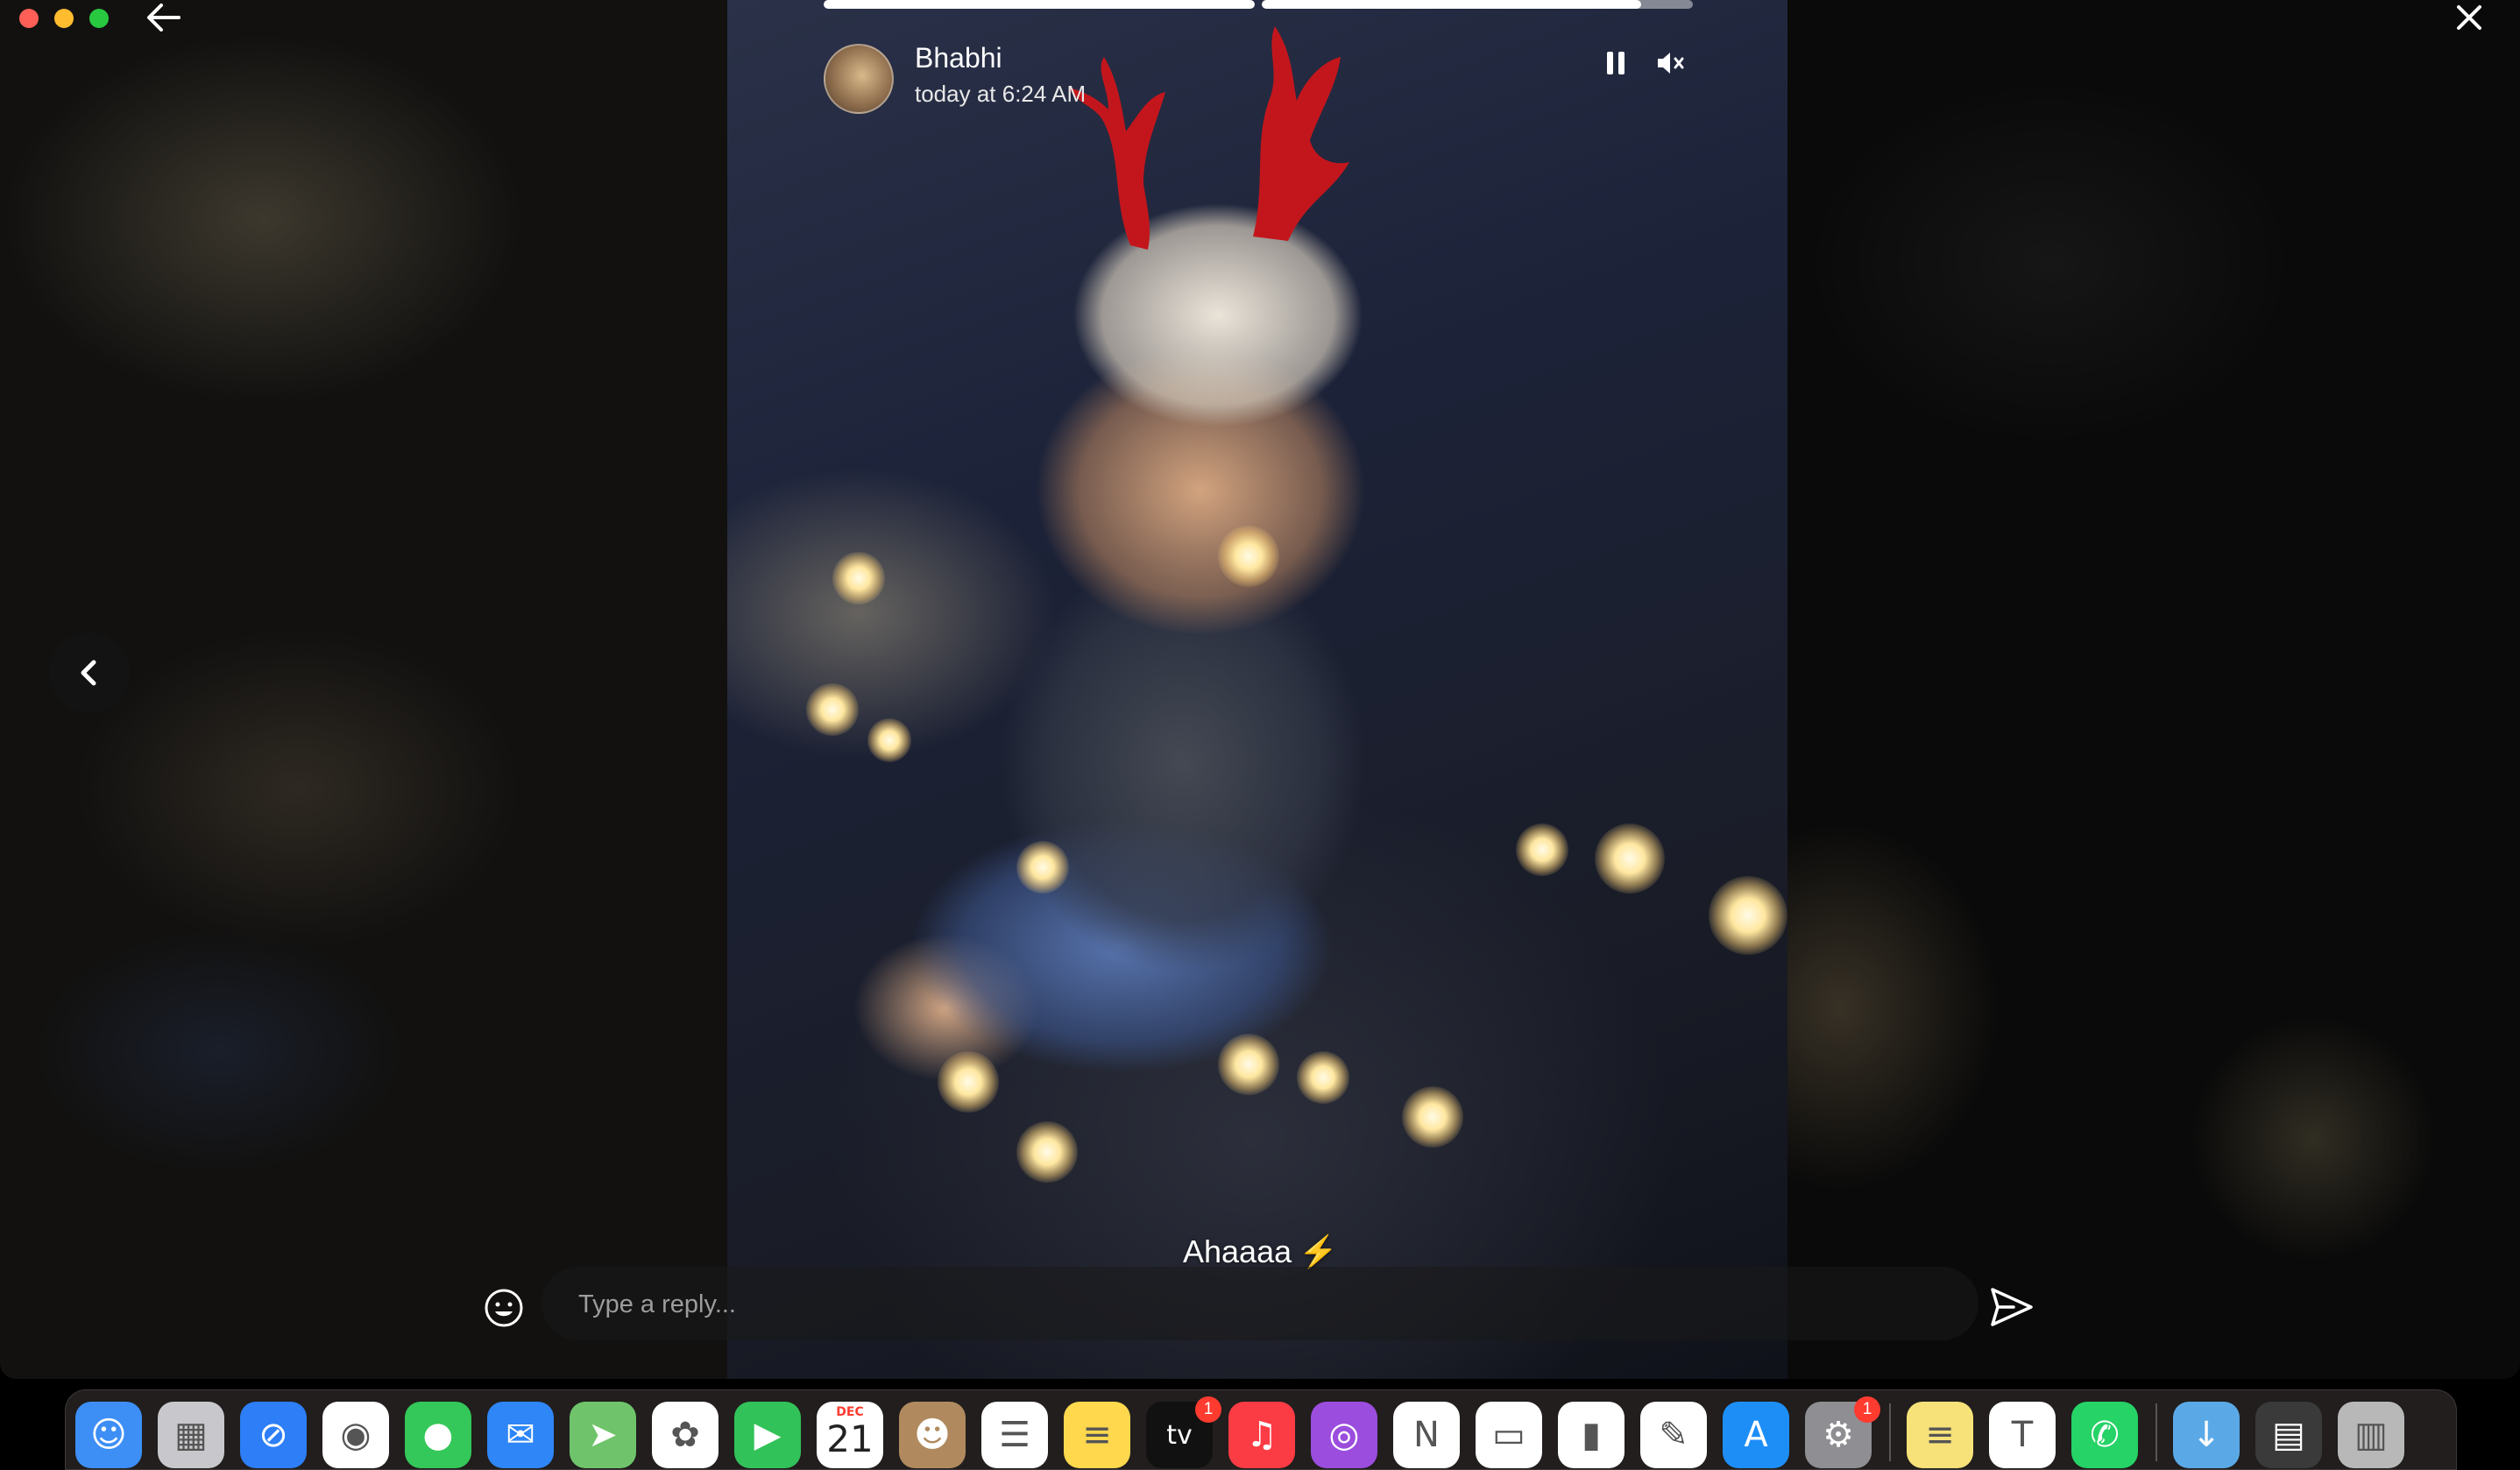 The image size is (2520, 1470). I want to click on keynote-icon: ▭, so click(1509, 1435).